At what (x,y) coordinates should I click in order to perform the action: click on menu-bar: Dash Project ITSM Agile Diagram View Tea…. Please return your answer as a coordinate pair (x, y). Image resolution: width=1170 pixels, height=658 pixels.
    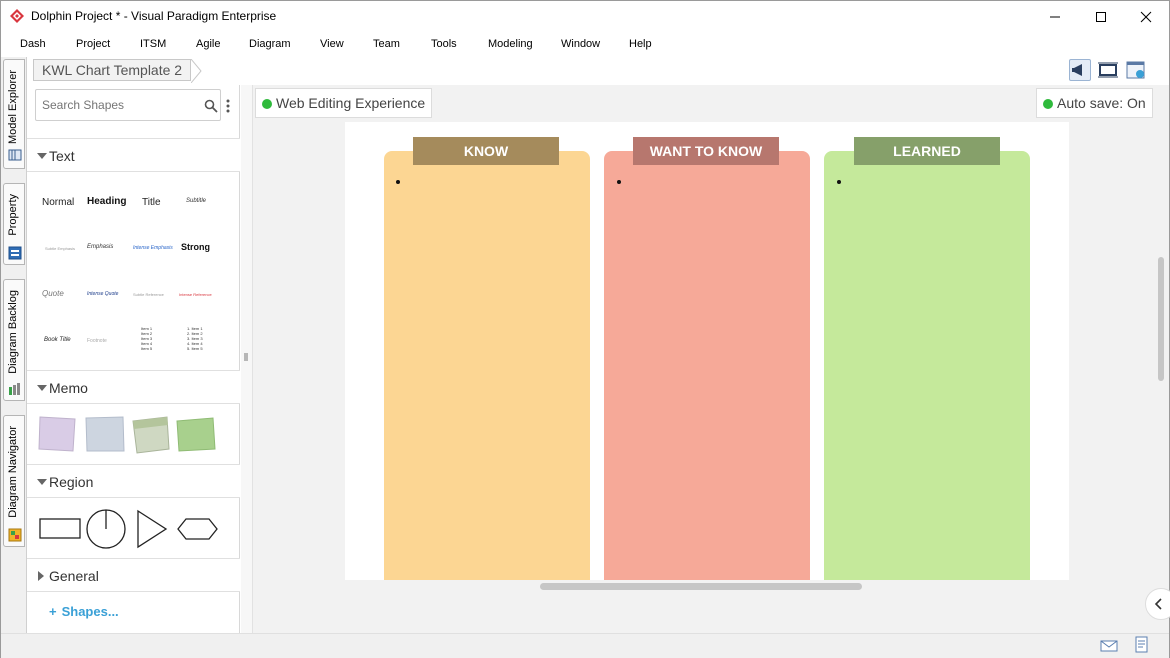
    Looking at the image, I should click on (585, 44).